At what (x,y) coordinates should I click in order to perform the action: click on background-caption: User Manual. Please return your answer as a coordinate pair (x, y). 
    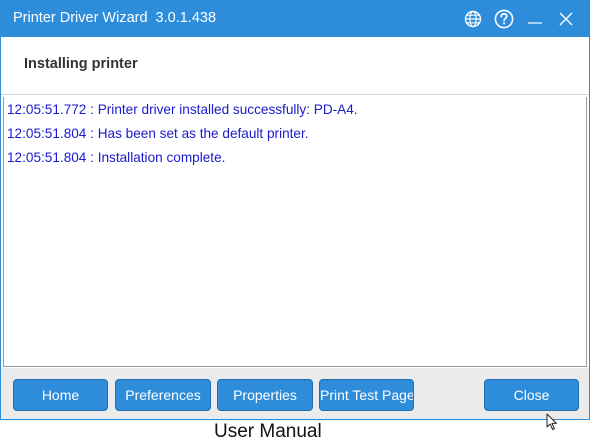
    Looking at the image, I should click on (268, 431).